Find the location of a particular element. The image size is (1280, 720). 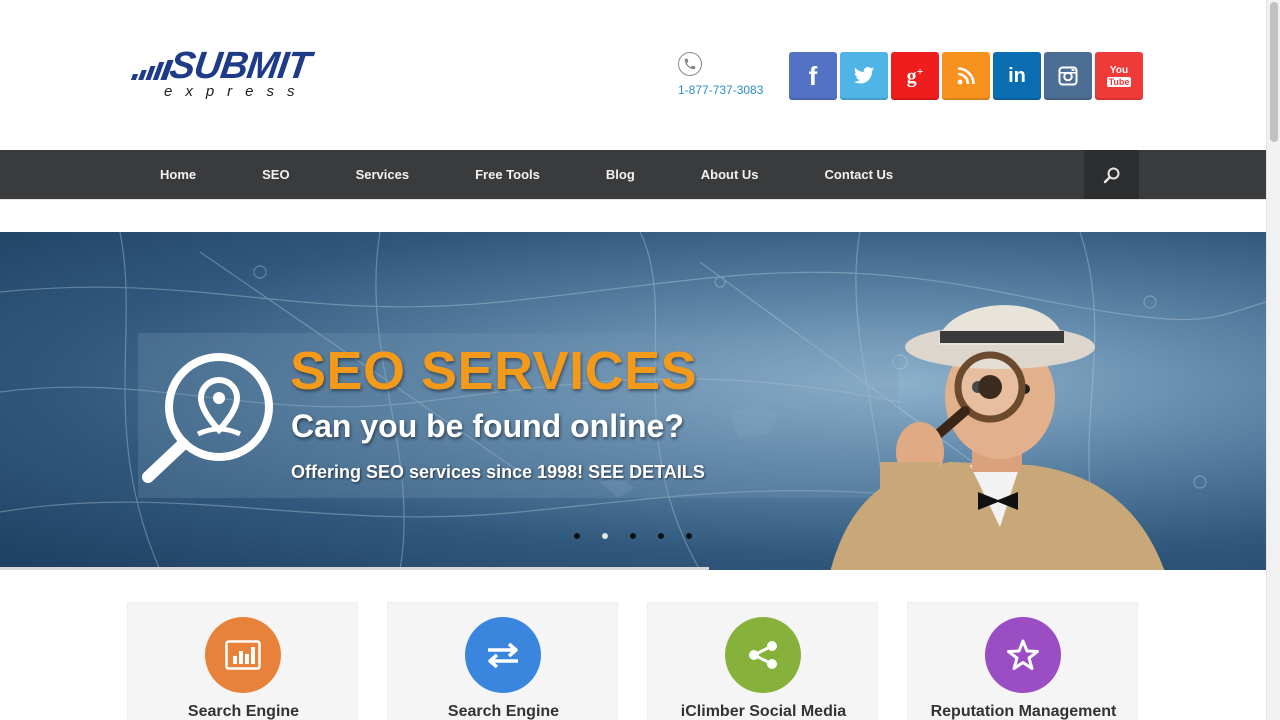

star-icon is located at coordinates (1023, 655).